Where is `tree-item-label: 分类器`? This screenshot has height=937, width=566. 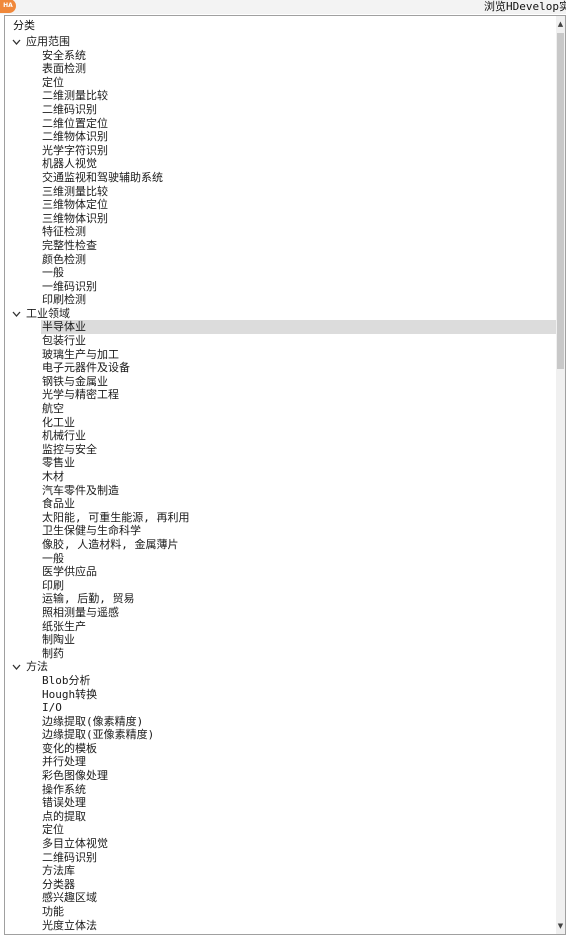
tree-item-label: 分类器 is located at coordinates (58, 884).